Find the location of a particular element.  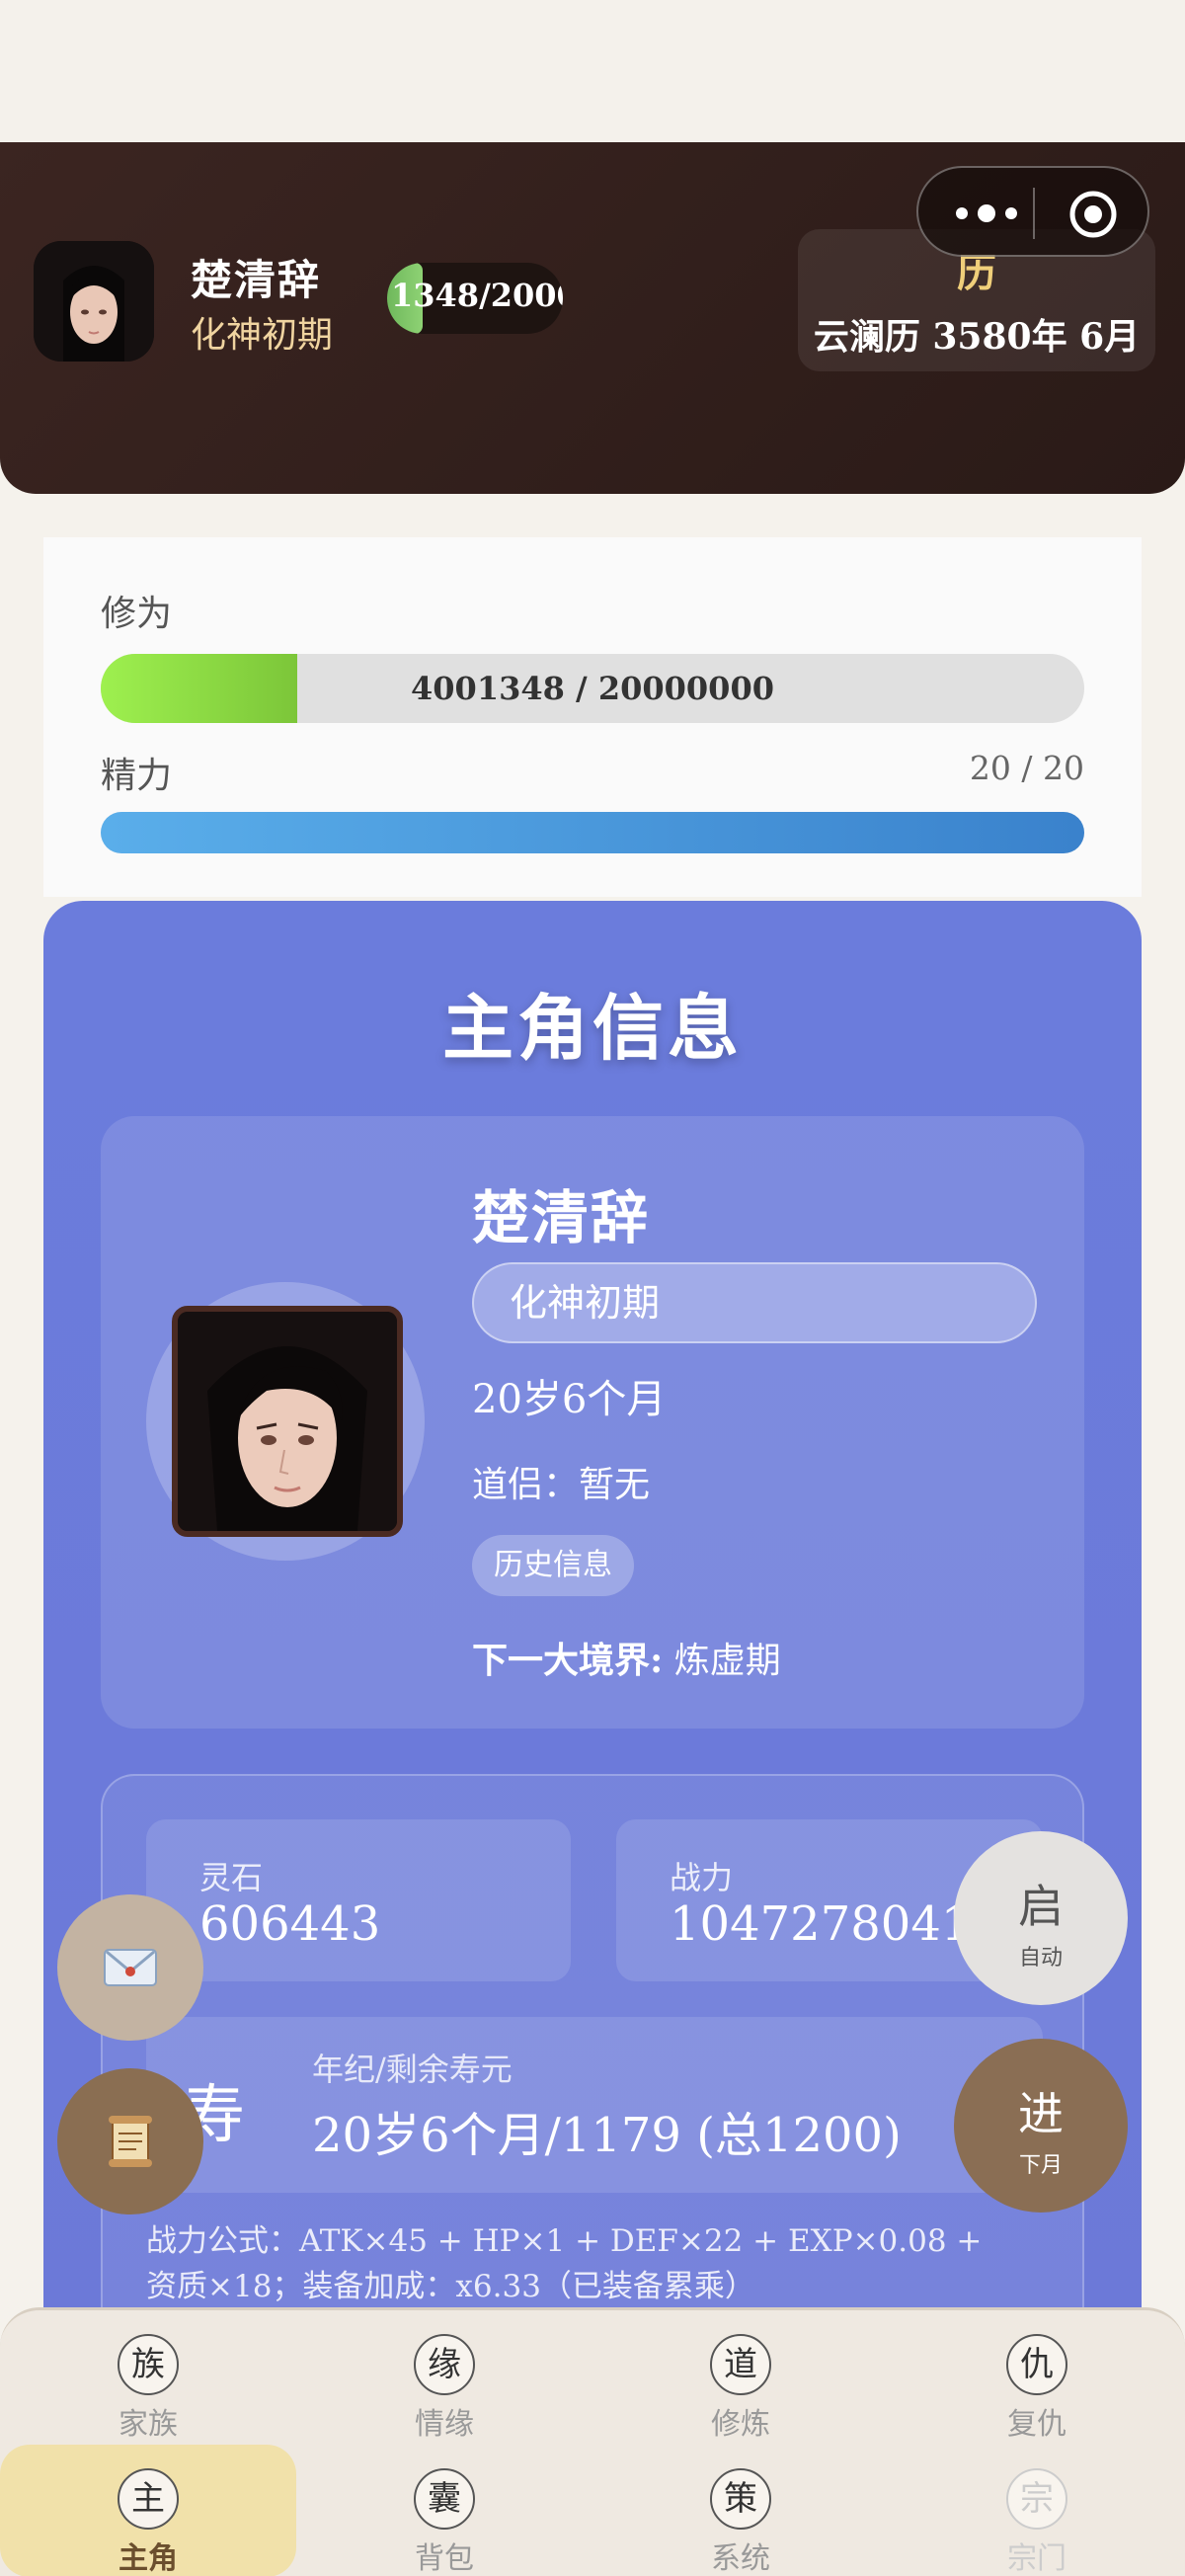

lifespan-box: 寿 年纪/剩余寿元 20岁6个月/1179 (总1200) is located at coordinates (595, 2105).